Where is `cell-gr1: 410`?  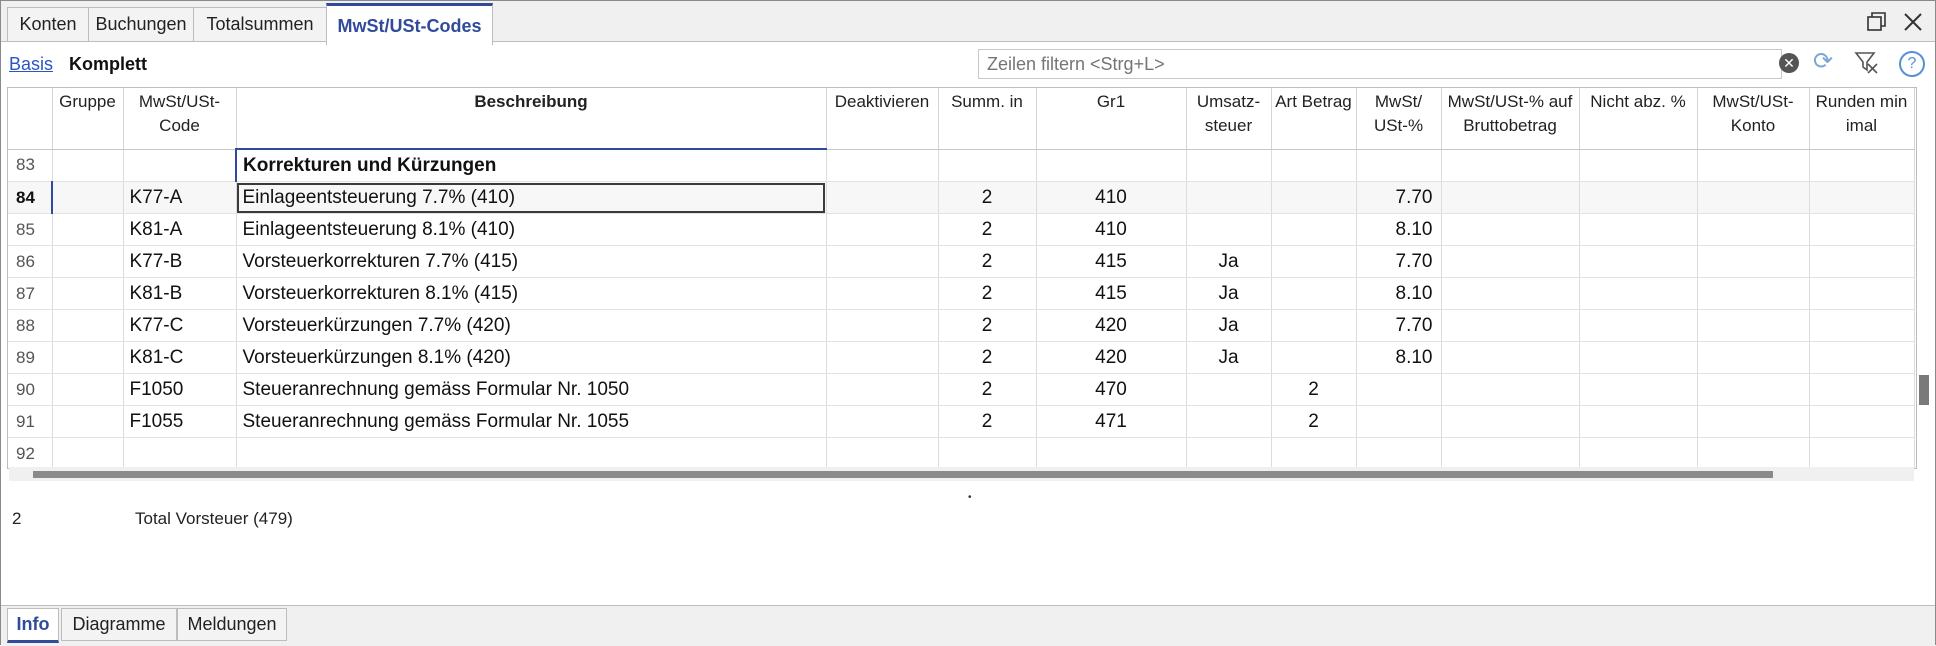 cell-gr1: 410 is located at coordinates (1111, 197).